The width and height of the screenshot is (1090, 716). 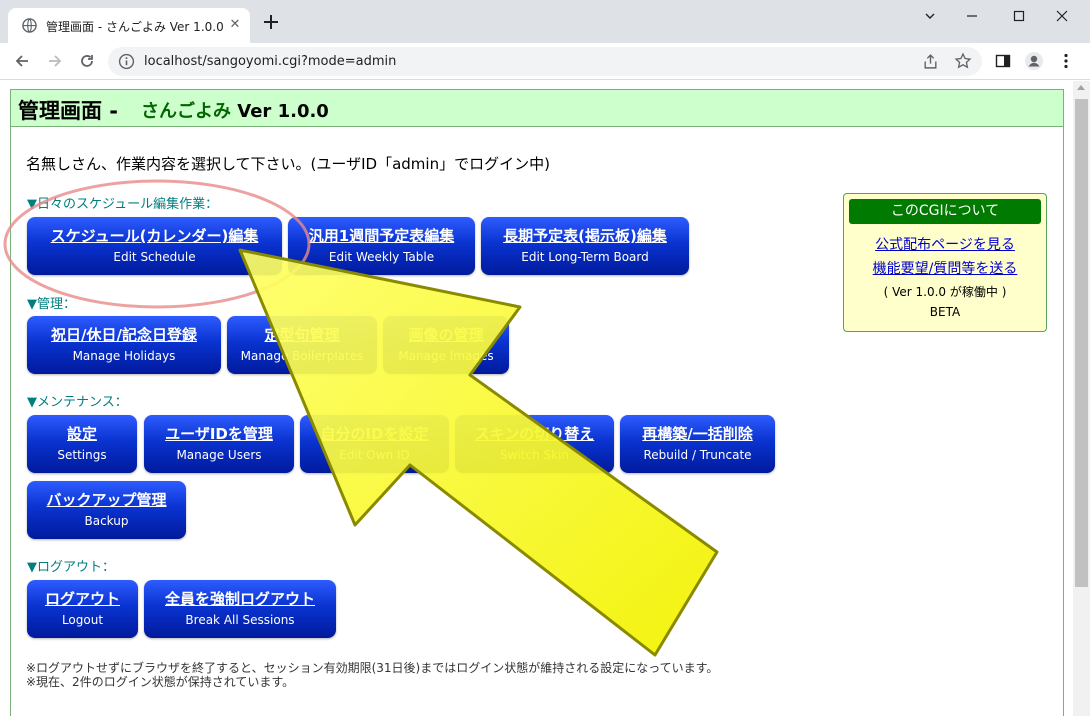 I want to click on edit-weekly-table-button-sublabel: Edit Weekly Table, so click(x=381, y=257).